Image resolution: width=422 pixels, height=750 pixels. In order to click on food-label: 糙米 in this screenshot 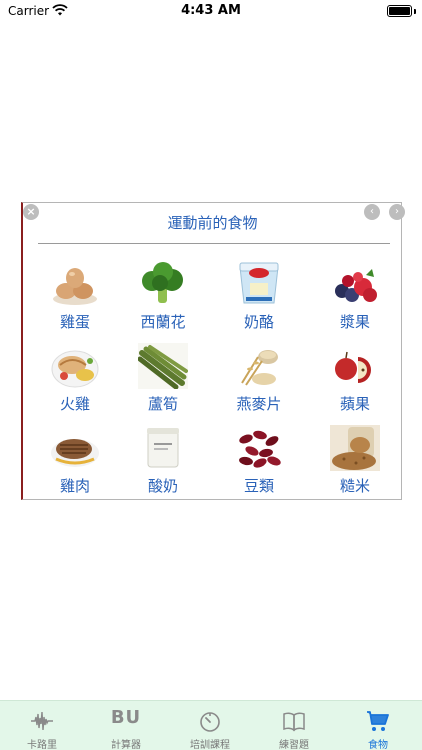, I will do `click(354, 486)`.